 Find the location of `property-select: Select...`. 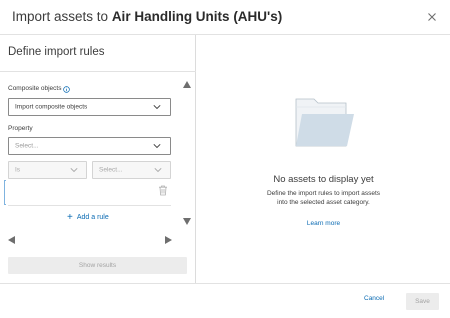

property-select: Select... is located at coordinates (89, 146).